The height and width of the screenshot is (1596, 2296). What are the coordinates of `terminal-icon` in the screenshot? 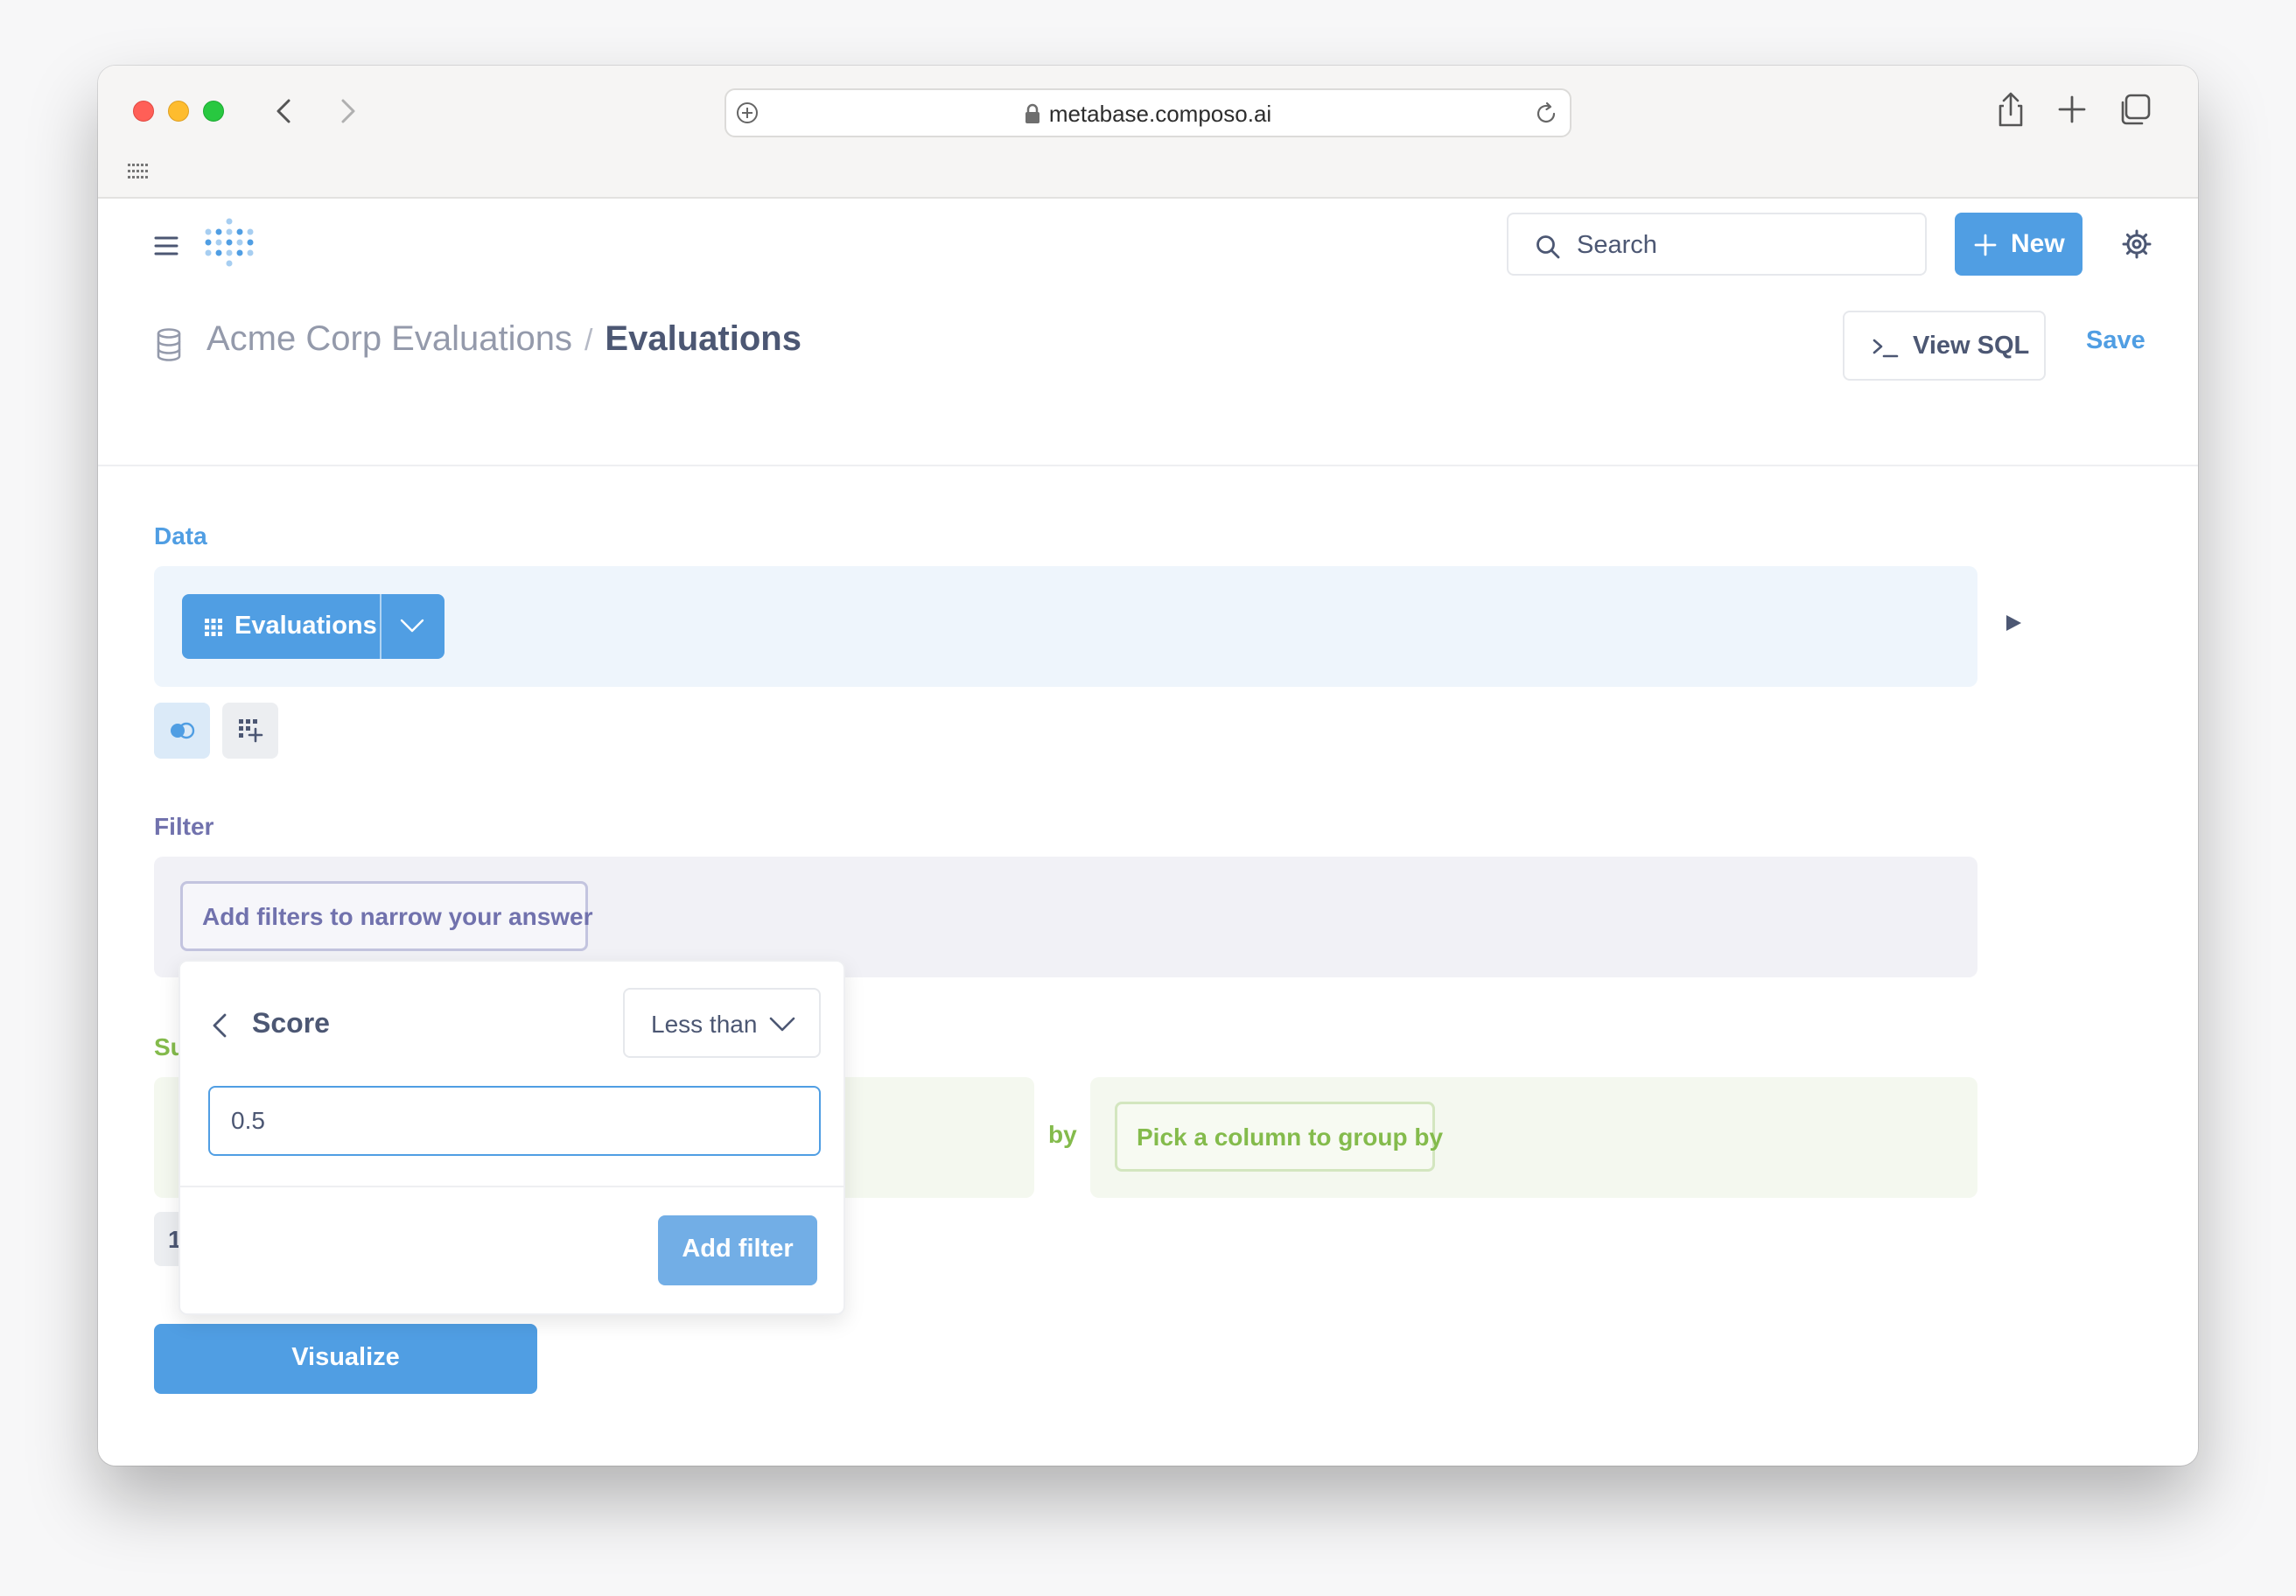 It's located at (1885, 348).